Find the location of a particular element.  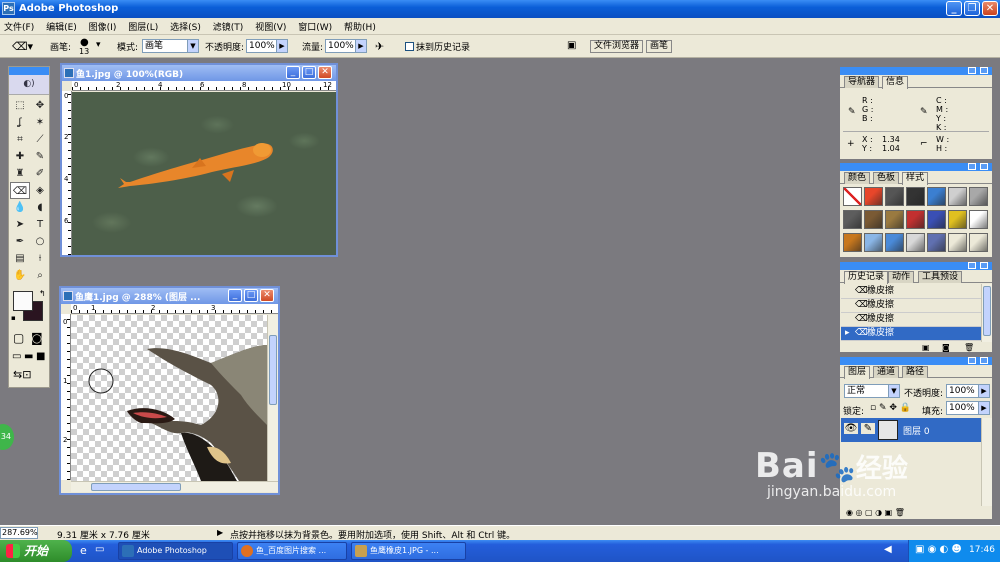

dodge-tool-icon: ◖ is located at coordinates (40, 207).